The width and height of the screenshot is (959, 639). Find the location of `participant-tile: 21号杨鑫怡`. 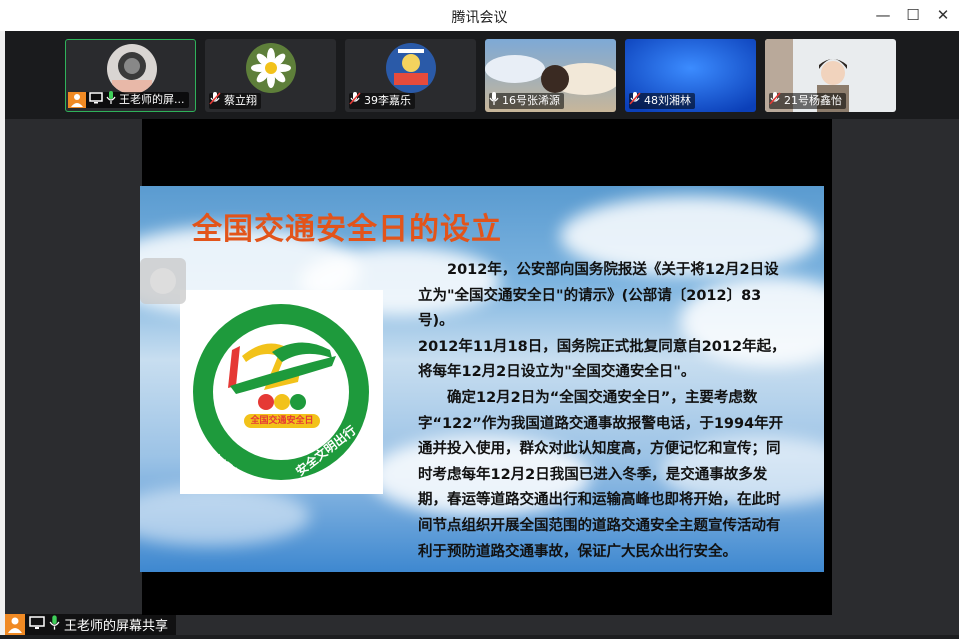

participant-tile: 21号杨鑫怡 is located at coordinates (830, 75).